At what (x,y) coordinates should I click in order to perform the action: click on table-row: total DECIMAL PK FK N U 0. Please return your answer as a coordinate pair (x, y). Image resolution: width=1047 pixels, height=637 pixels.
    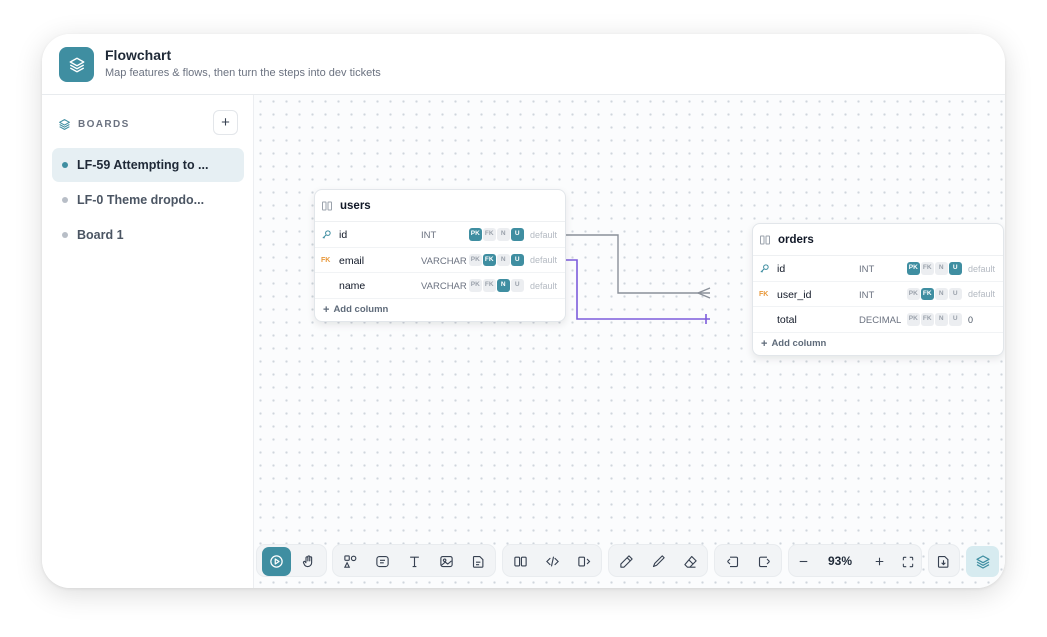
    Looking at the image, I should click on (878, 320).